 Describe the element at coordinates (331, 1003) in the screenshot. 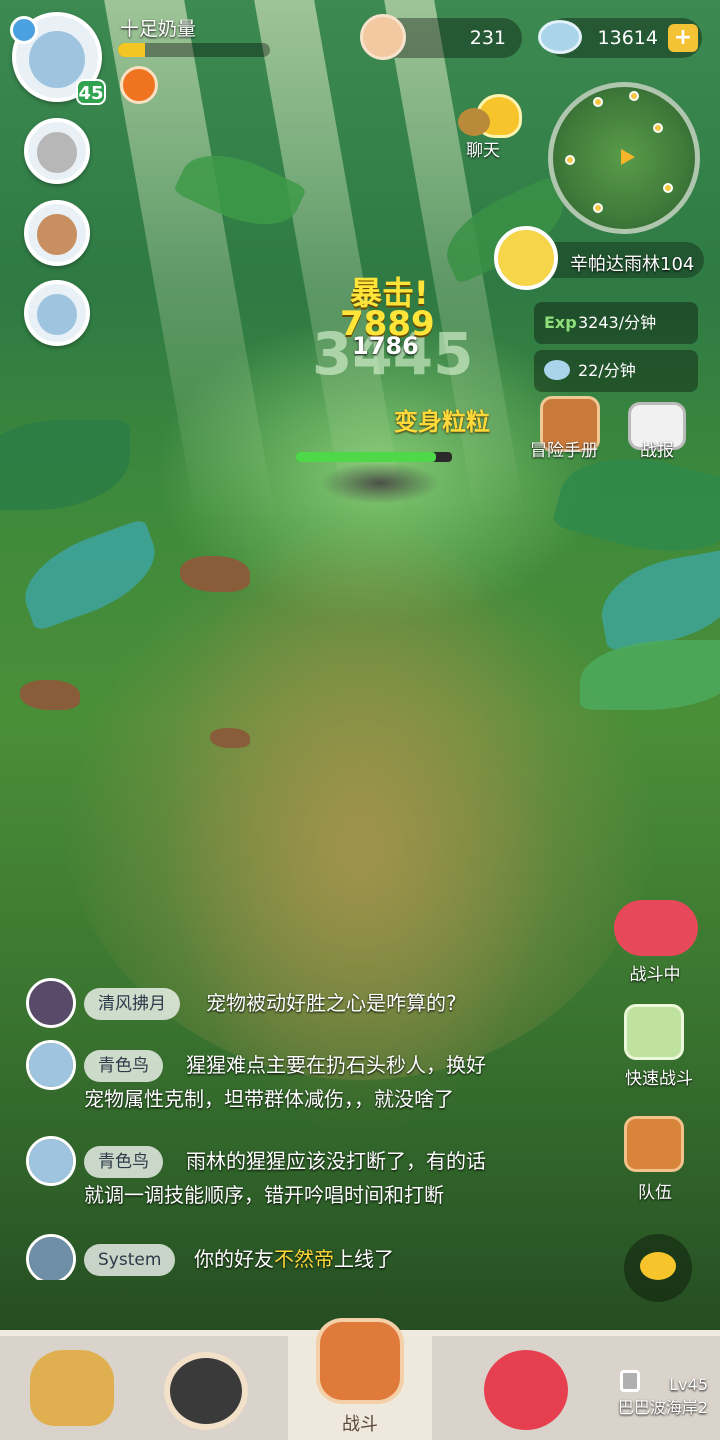

I see `chat-text: 宠物被动好胜之心是咋算的?` at that location.